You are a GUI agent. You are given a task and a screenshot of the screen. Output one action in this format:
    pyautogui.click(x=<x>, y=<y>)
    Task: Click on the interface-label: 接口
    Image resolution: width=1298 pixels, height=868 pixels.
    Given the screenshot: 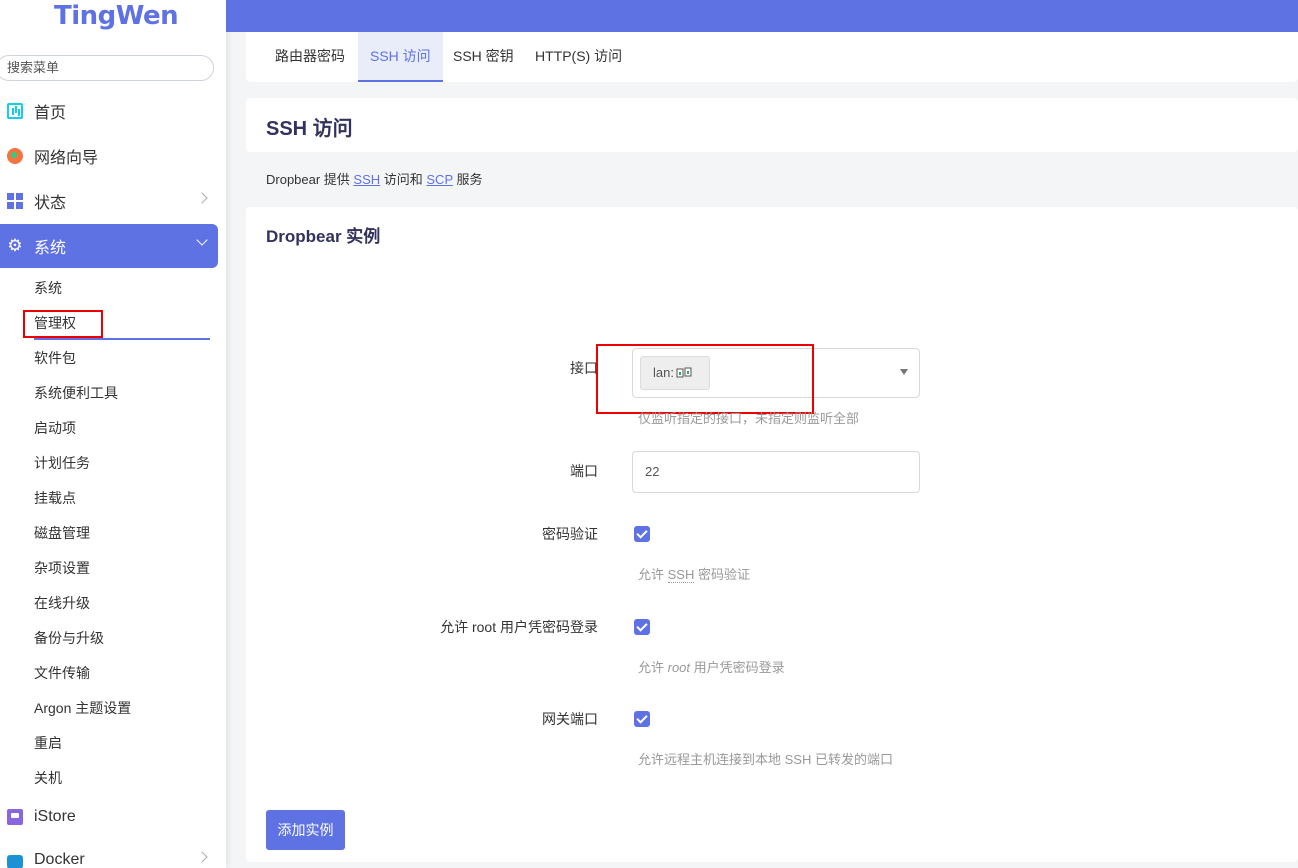 What is the action you would take?
    pyautogui.click(x=584, y=368)
    